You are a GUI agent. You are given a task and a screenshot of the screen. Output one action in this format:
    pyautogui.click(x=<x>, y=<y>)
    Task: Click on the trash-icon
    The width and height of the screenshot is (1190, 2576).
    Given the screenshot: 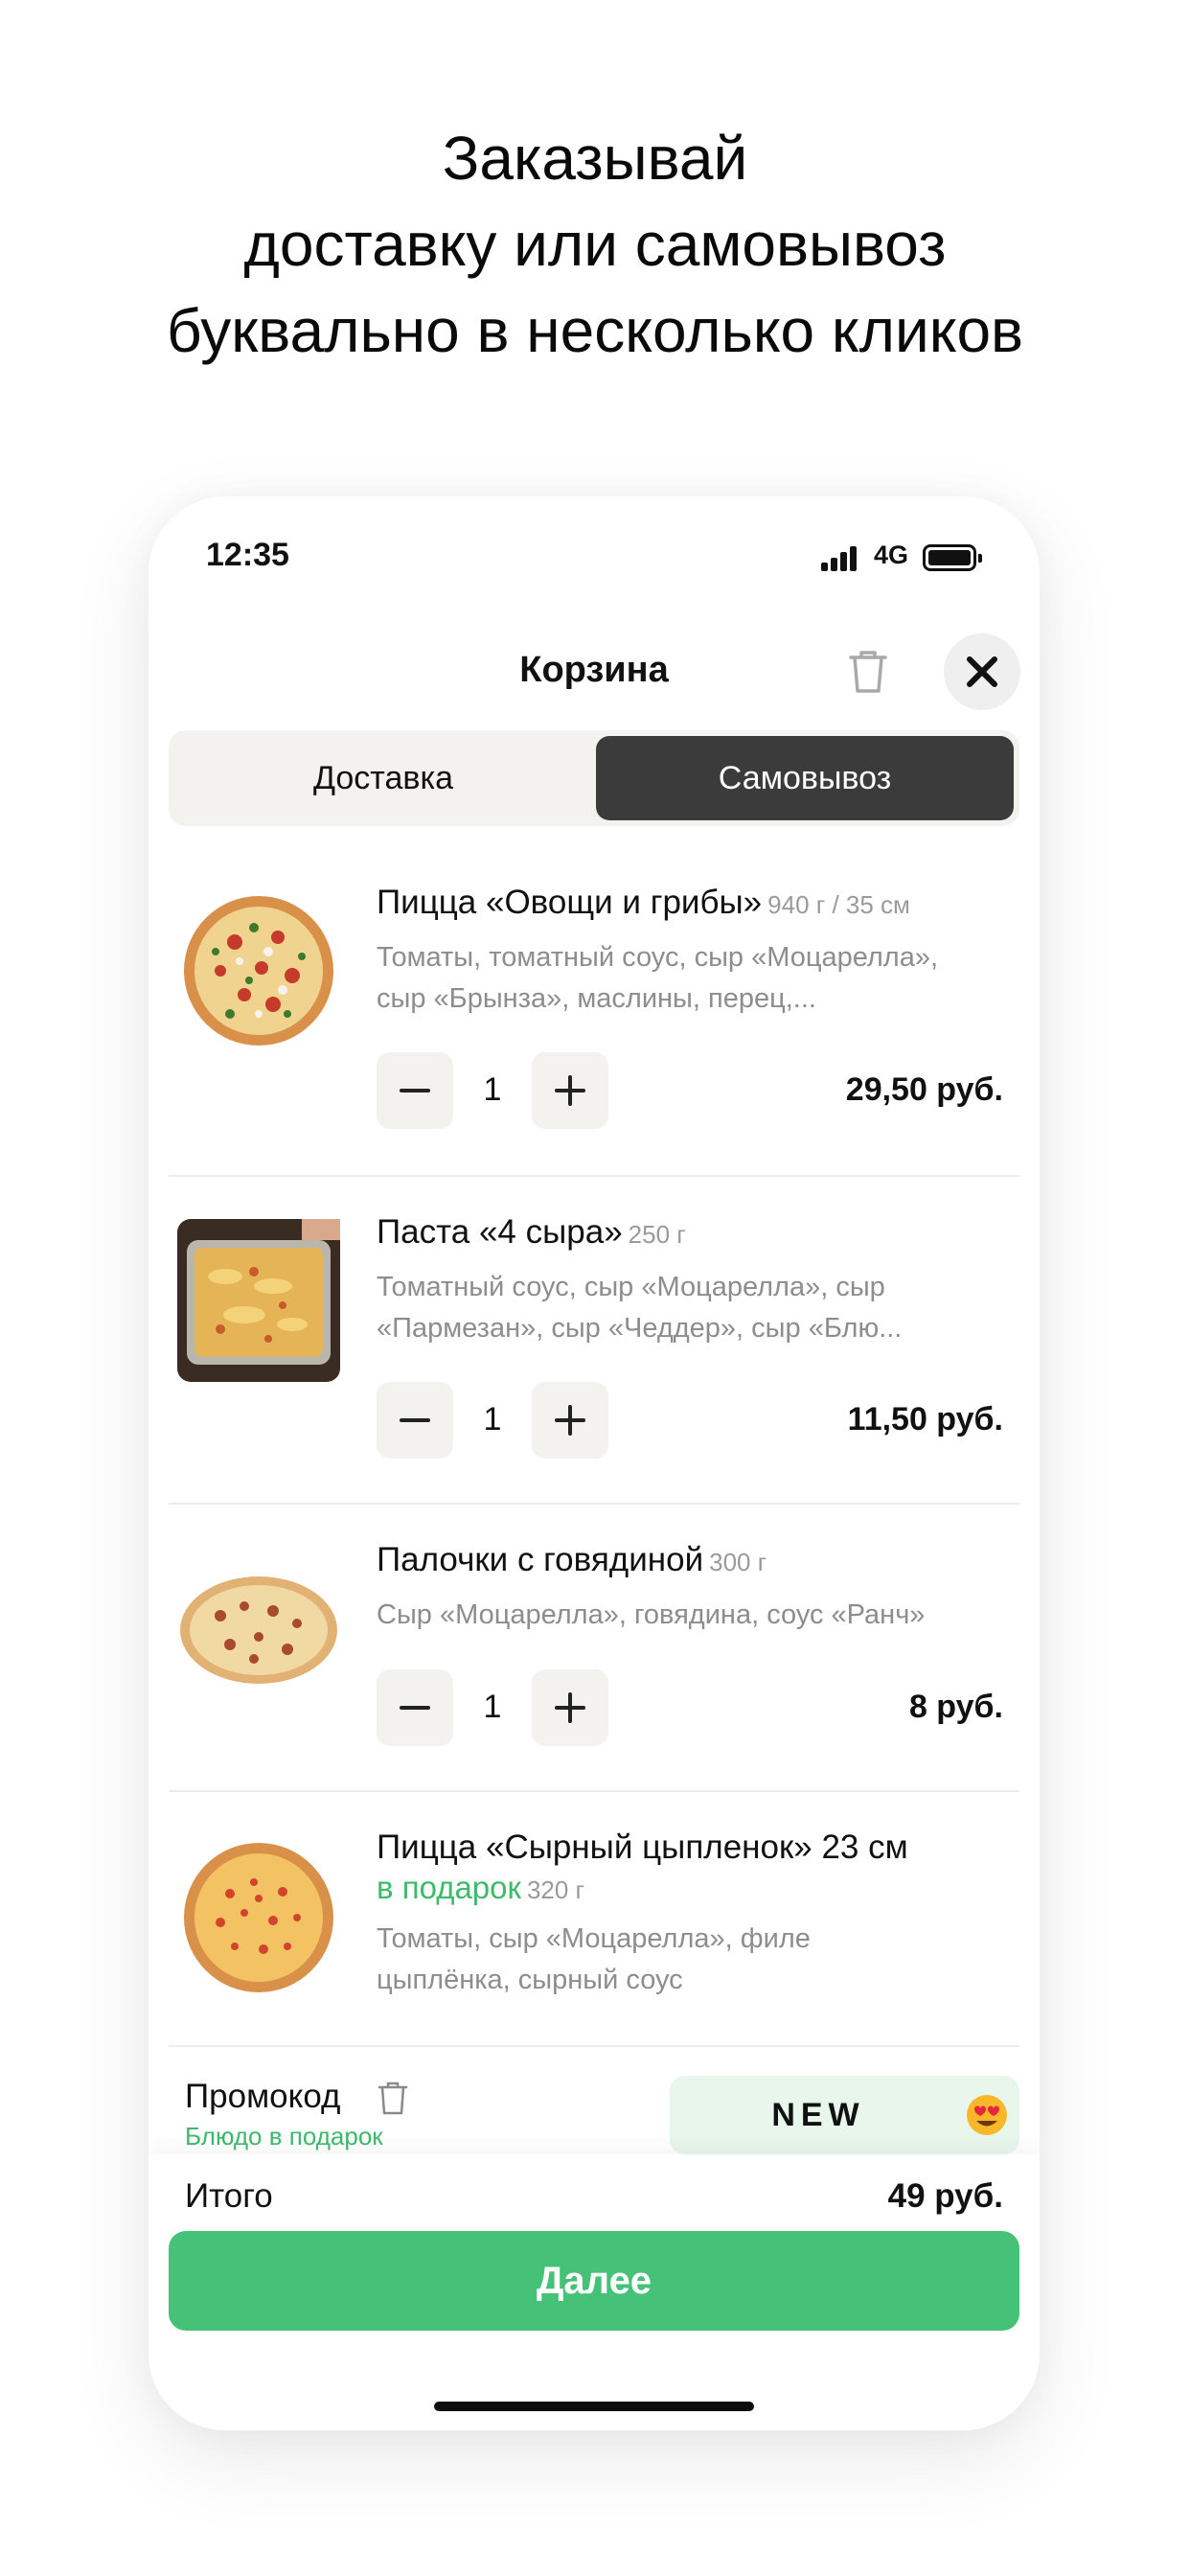 What is the action you would take?
    pyautogui.click(x=868, y=671)
    